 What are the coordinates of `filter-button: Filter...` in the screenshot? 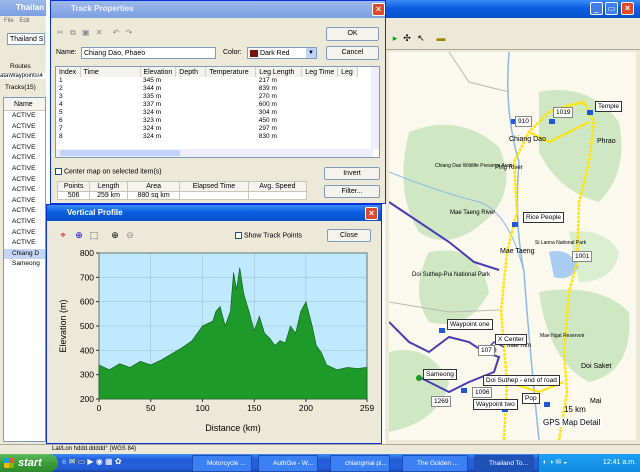 It's located at (352, 191).